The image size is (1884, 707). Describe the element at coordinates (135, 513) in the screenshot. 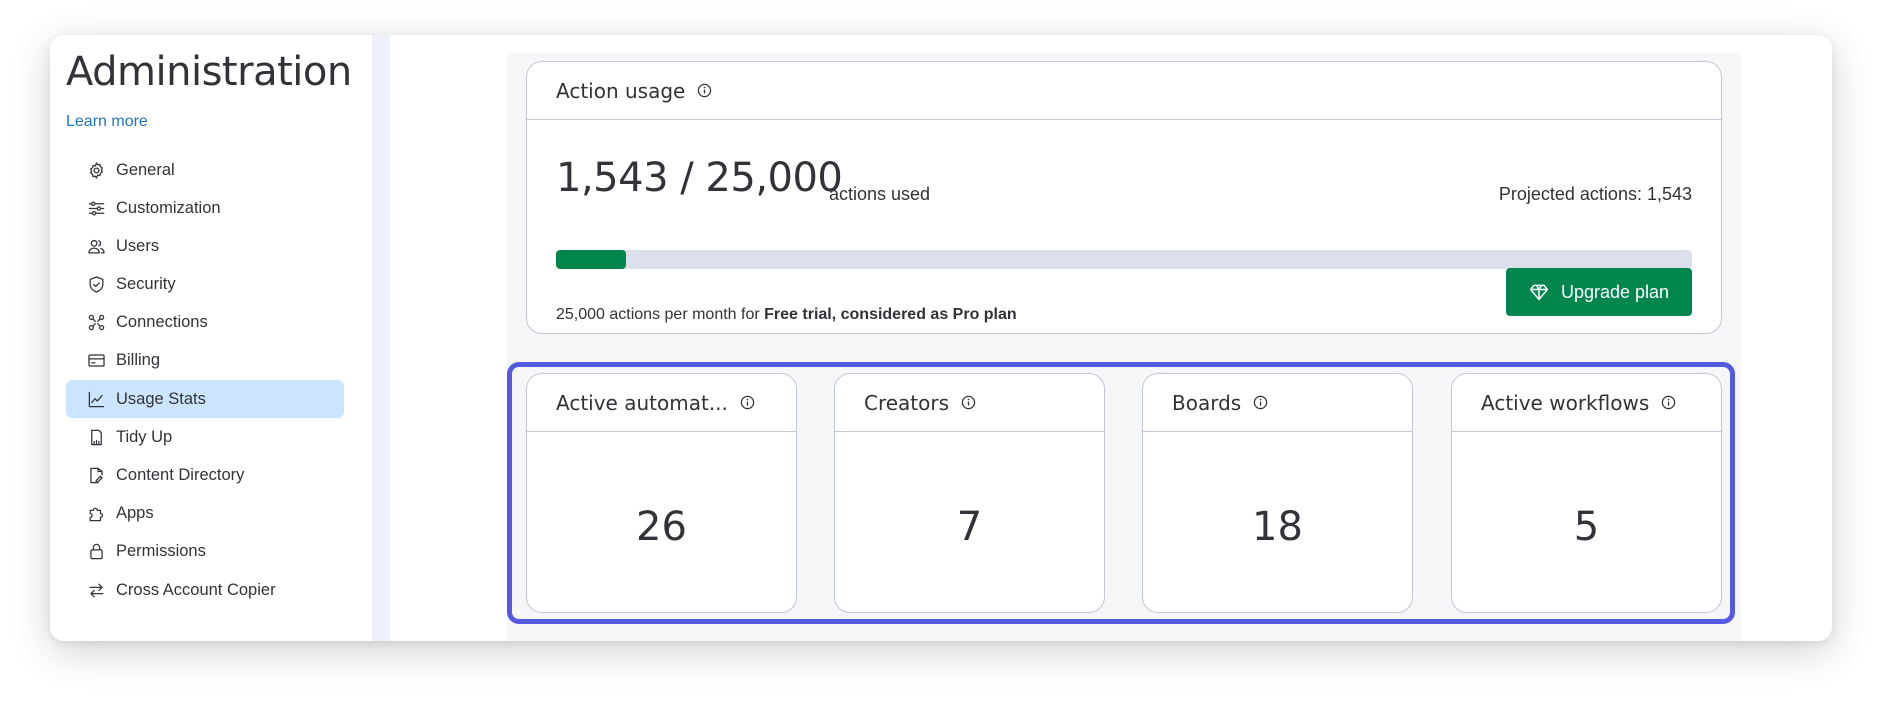

I see `sidebar-item-label: Apps` at that location.